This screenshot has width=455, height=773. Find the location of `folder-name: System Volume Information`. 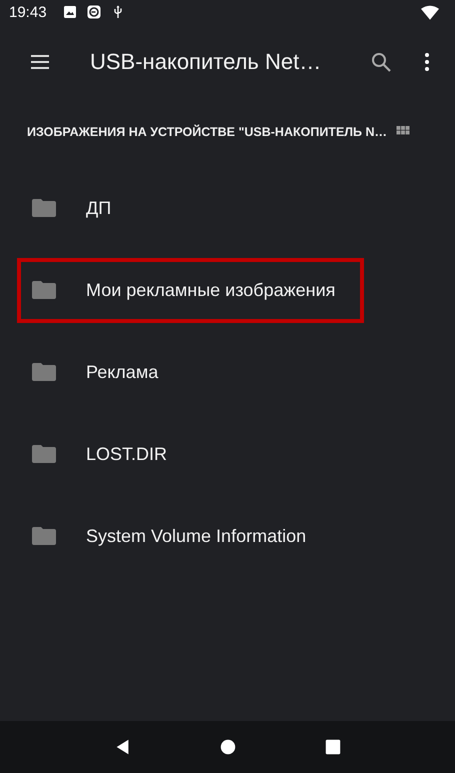

folder-name: System Volume Information is located at coordinates (196, 536).